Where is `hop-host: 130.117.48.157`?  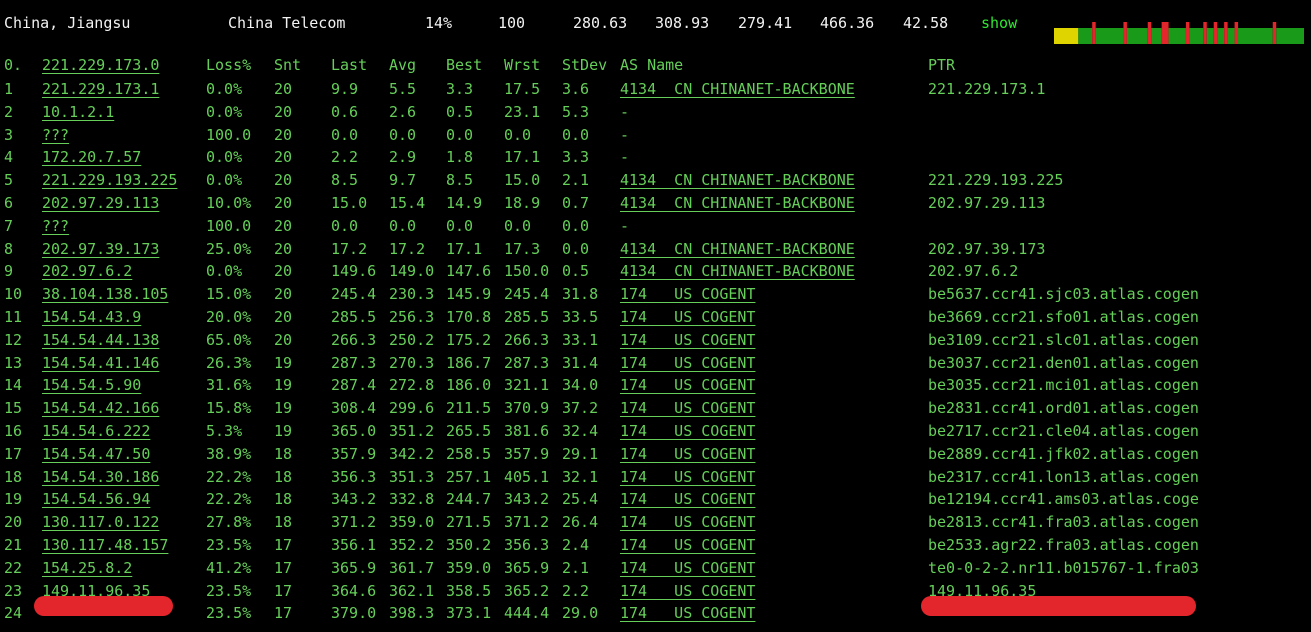 hop-host: 130.117.48.157 is located at coordinates (105, 545).